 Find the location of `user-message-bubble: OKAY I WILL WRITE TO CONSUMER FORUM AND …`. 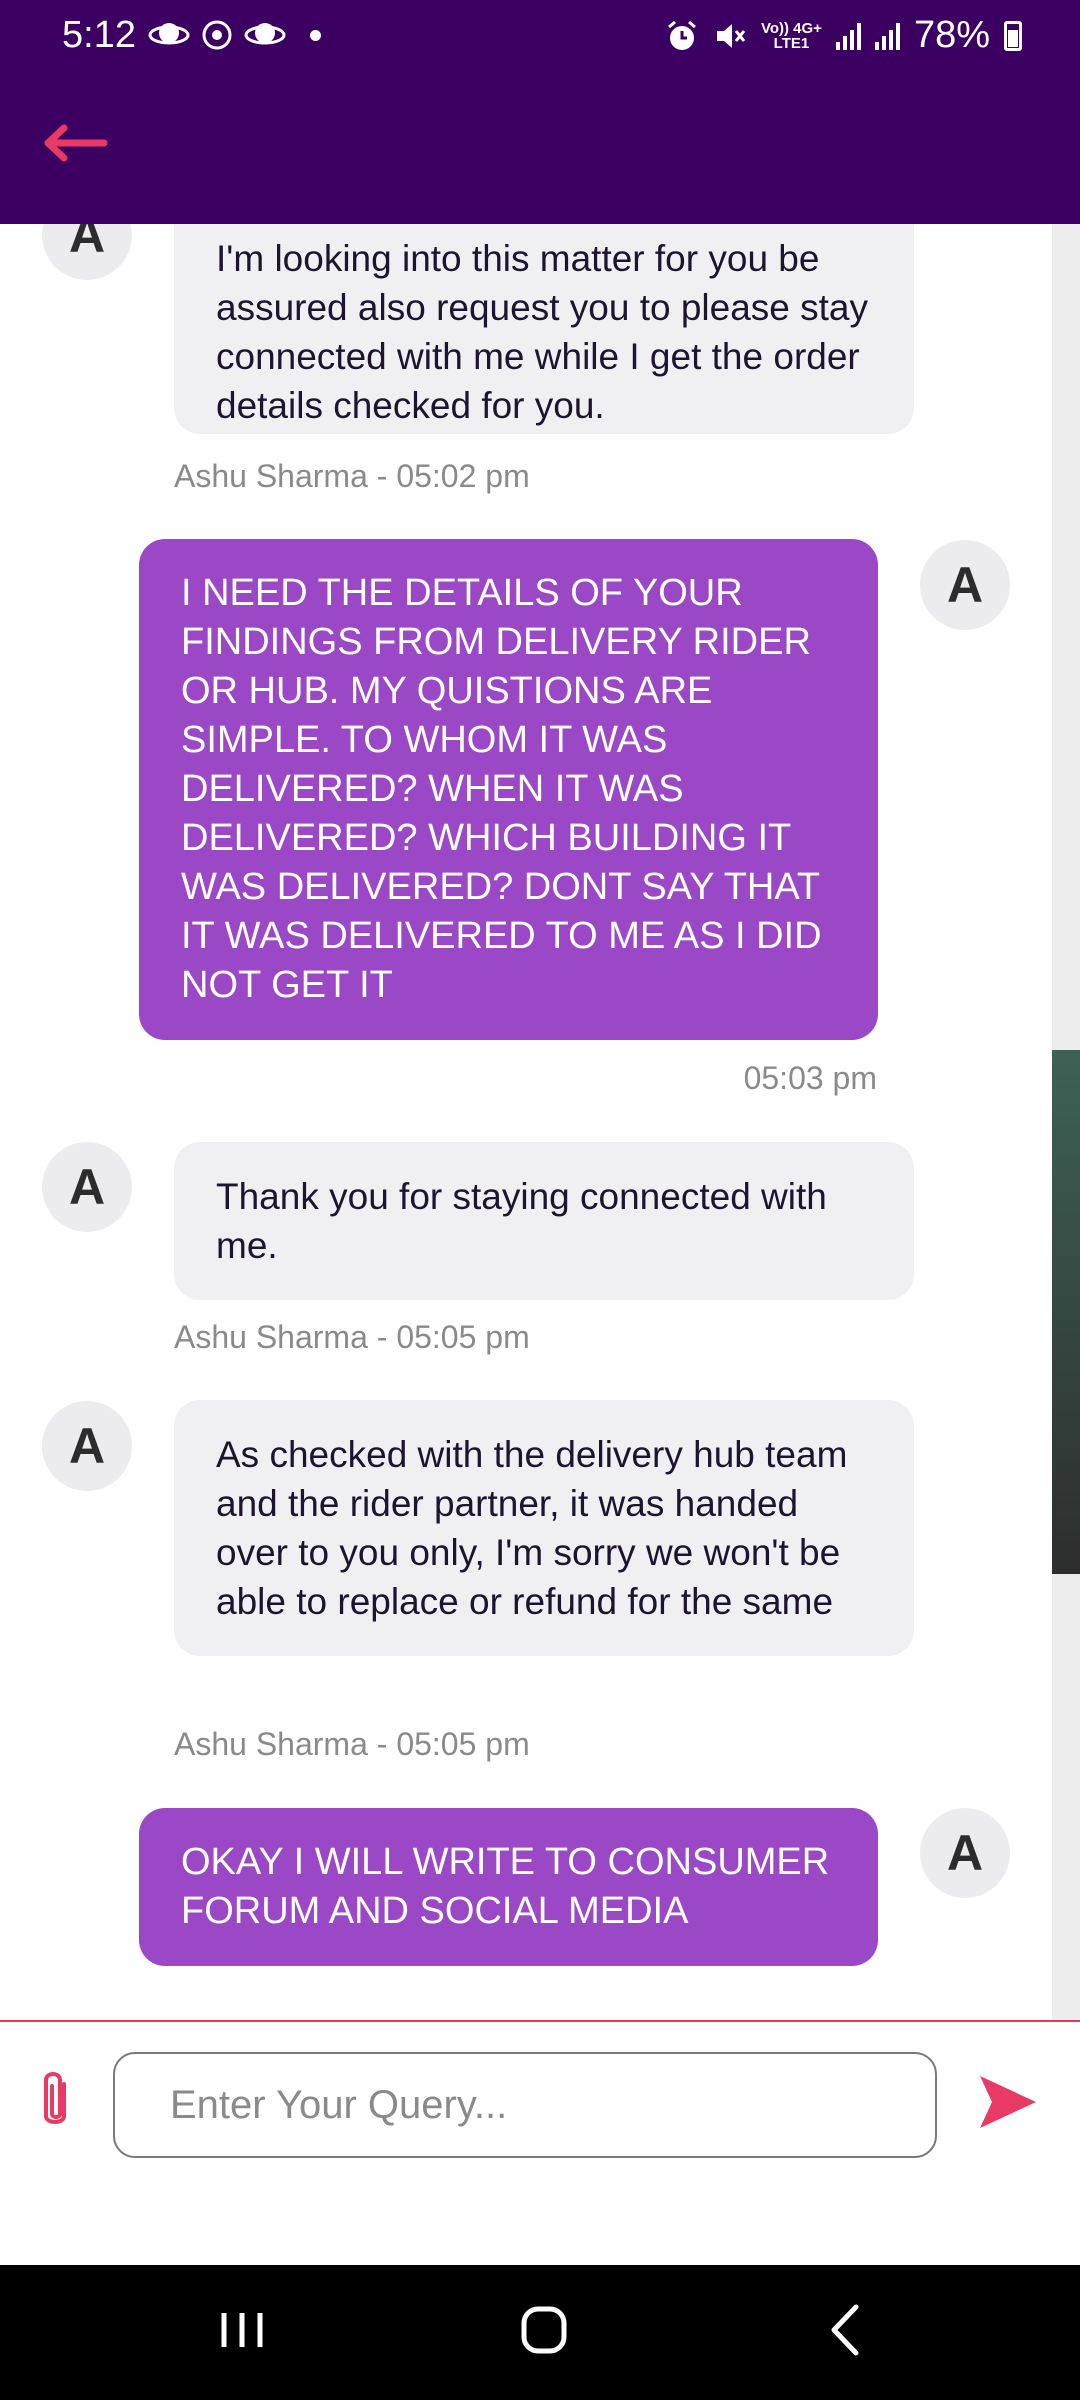

user-message-bubble: OKAY I WILL WRITE TO CONSUMER FORUM AND … is located at coordinates (508, 1887).